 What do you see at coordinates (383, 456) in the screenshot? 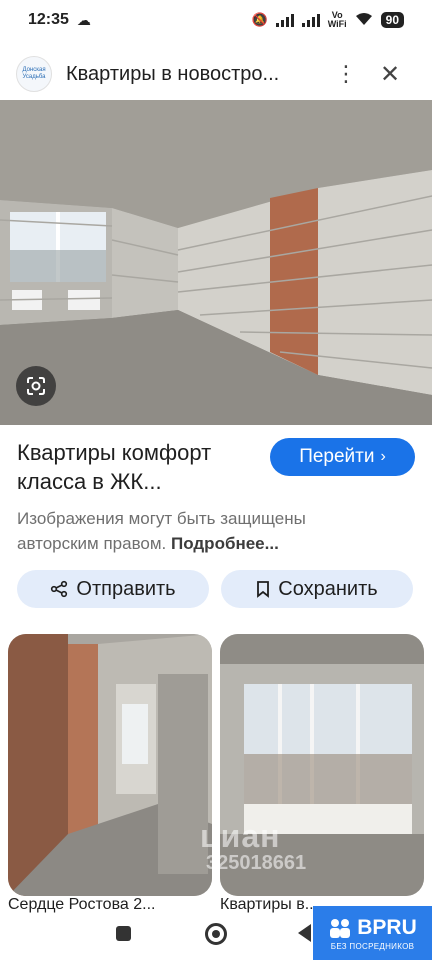
I see `chevron-right-icon: ›` at bounding box center [383, 456].